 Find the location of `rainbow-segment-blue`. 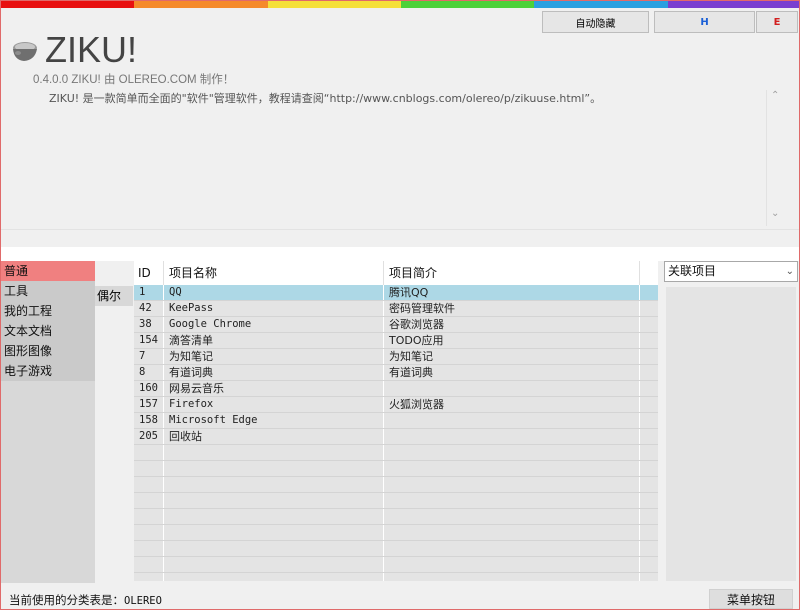

rainbow-segment-blue is located at coordinates (601, 4).